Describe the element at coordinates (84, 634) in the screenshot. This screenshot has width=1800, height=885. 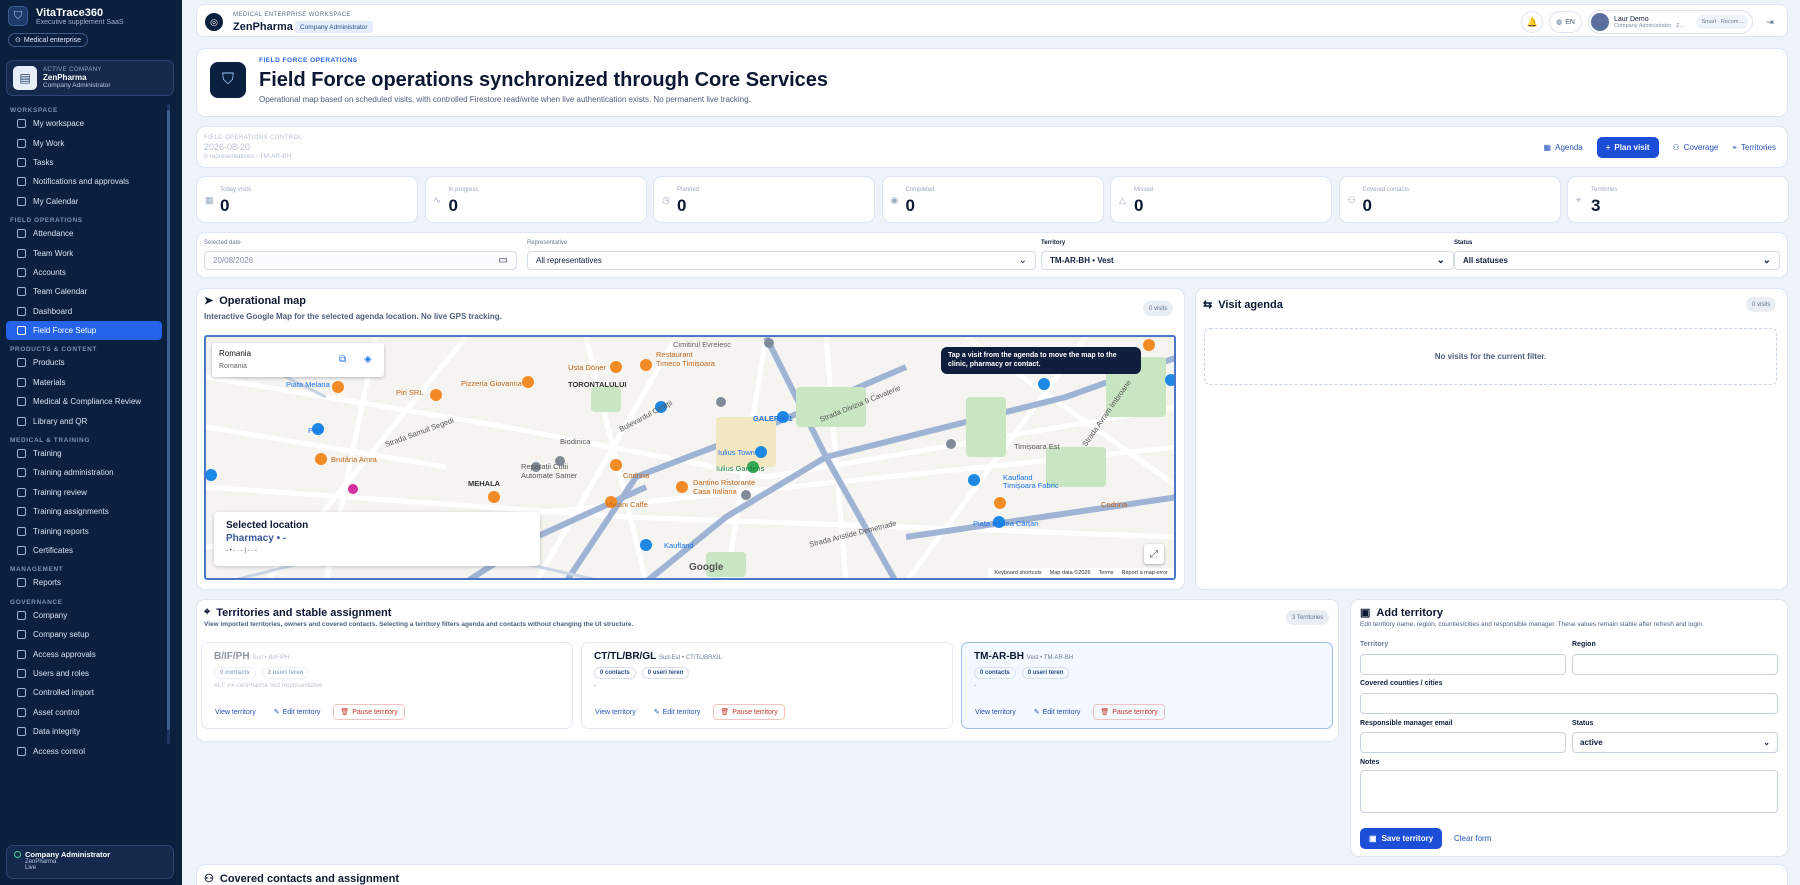
I see `sidebar-item-company-setup: Company setup` at that location.